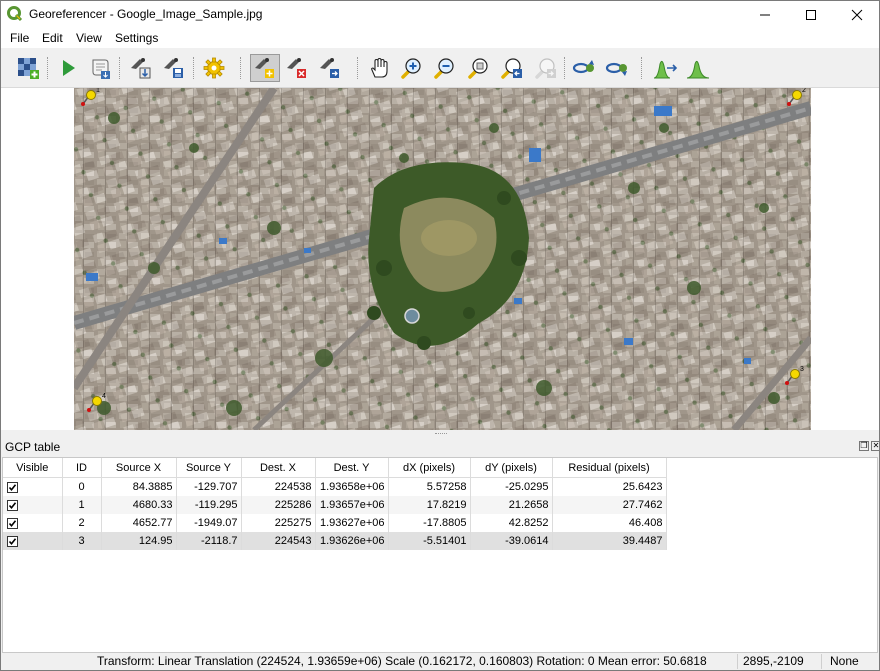  What do you see at coordinates (330, 68) in the screenshot?
I see `move-gcp-point-button` at bounding box center [330, 68].